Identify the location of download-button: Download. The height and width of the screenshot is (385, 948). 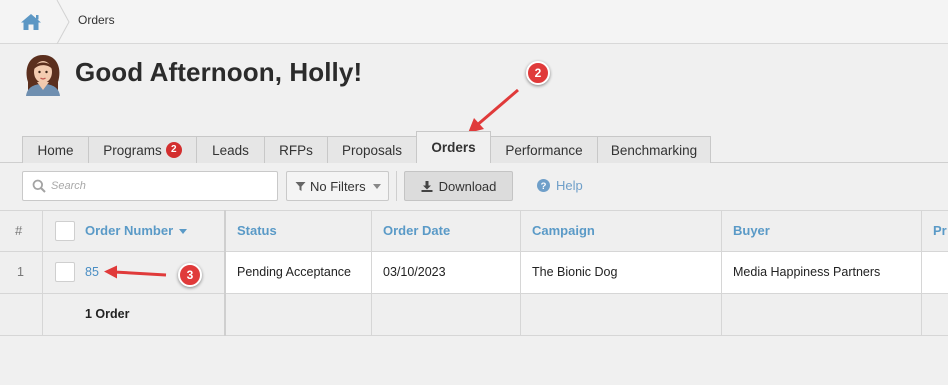
(458, 186).